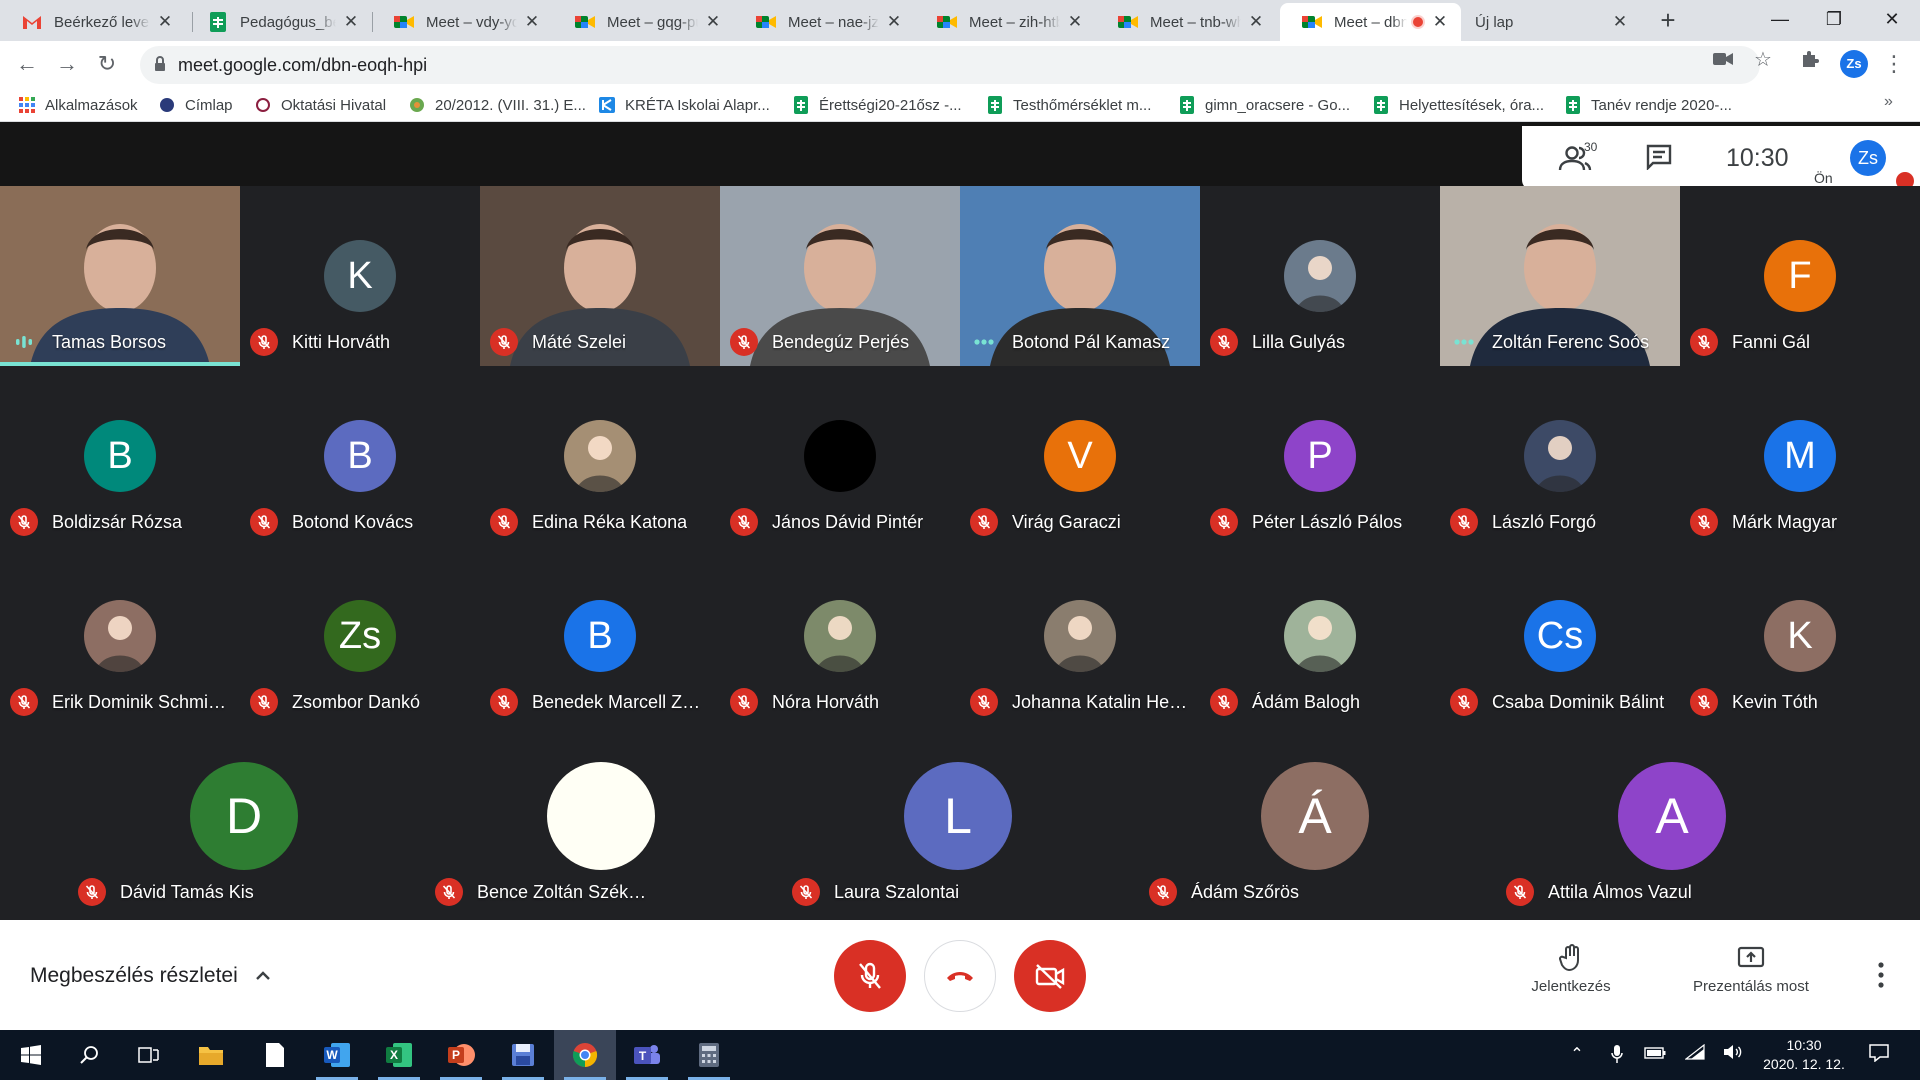 This screenshot has height=1080, width=1920. Describe the element at coordinates (27, 65) in the screenshot. I see `back-arrow-icon: ←` at that location.